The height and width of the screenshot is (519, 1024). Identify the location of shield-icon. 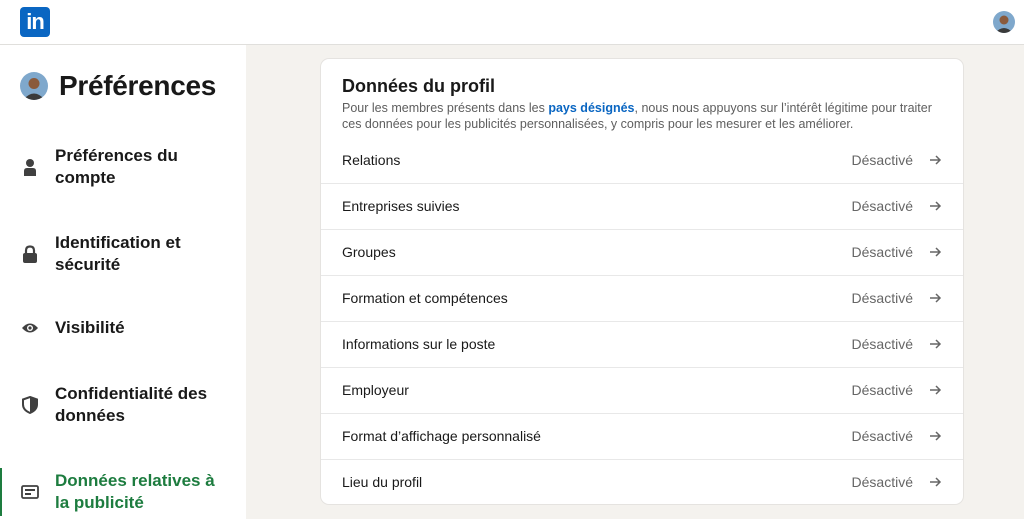
(30, 405).